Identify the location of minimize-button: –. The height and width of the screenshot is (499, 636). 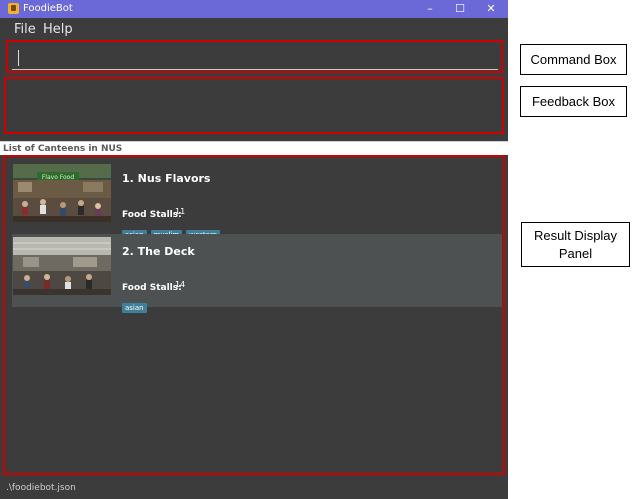
(430, 9).